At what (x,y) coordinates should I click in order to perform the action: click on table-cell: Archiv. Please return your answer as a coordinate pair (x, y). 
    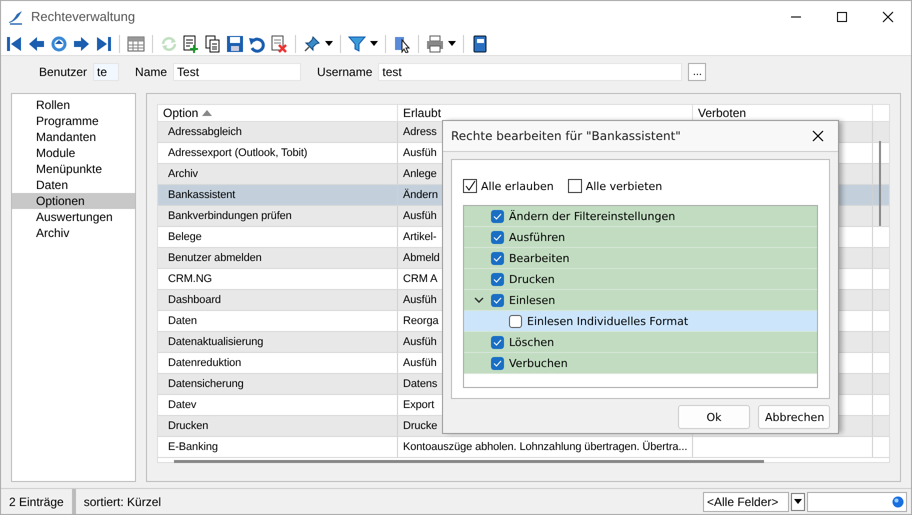
    Looking at the image, I should click on (278, 174).